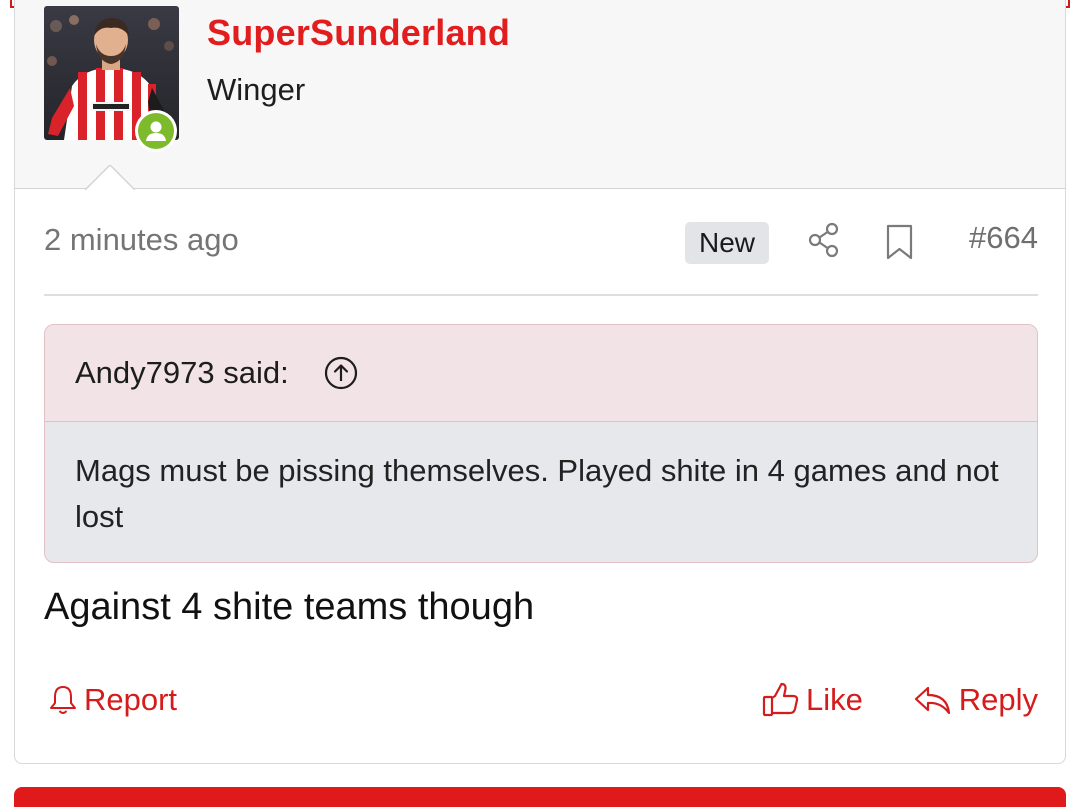 The image size is (1080, 807). What do you see at coordinates (131, 699) in the screenshot?
I see `report-label: Report` at bounding box center [131, 699].